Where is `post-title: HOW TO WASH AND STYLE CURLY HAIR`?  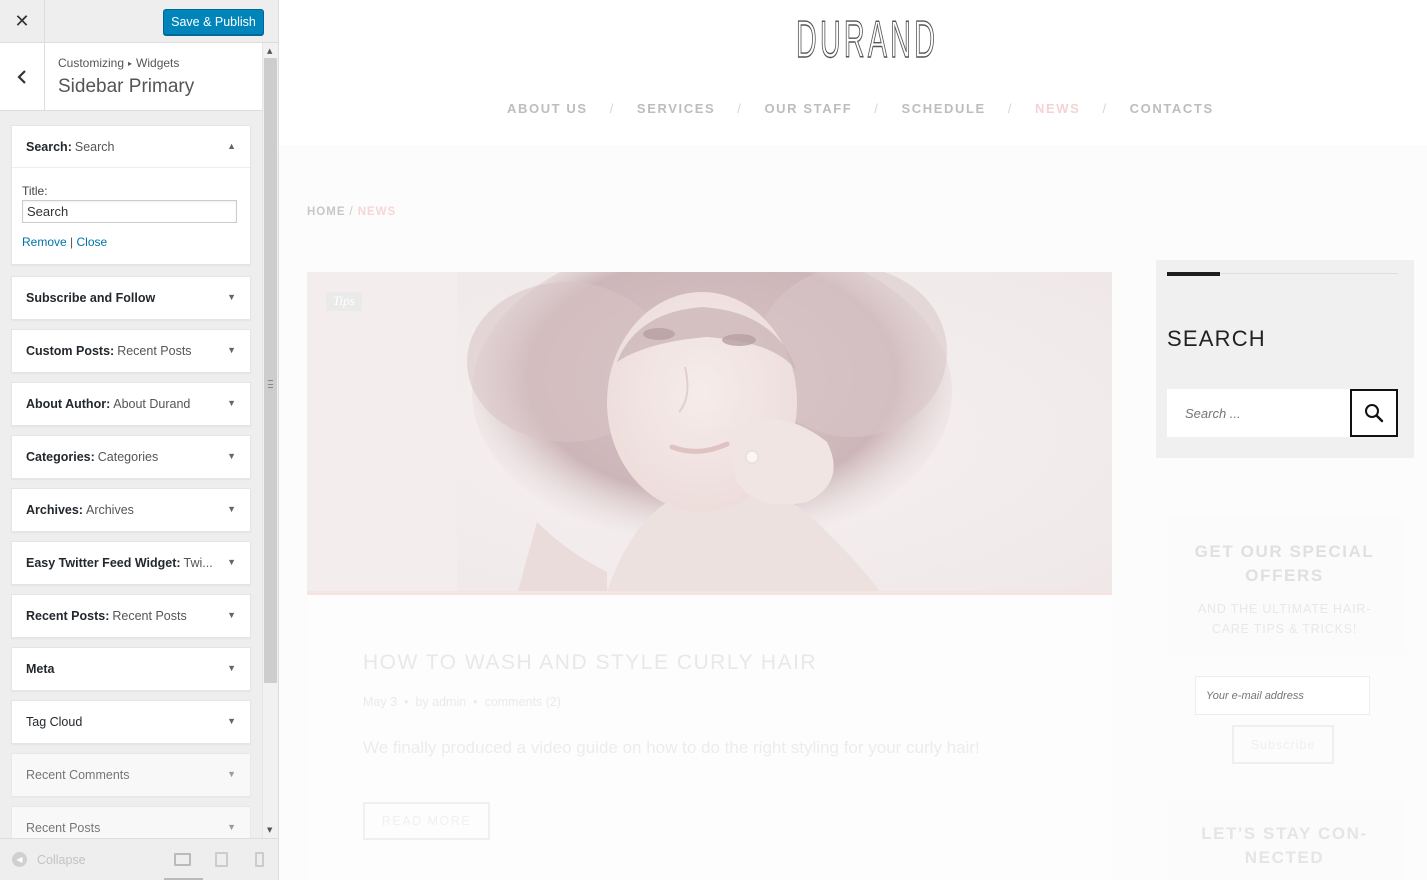 post-title: HOW TO WASH AND STYLE CURLY HAIR is located at coordinates (590, 663).